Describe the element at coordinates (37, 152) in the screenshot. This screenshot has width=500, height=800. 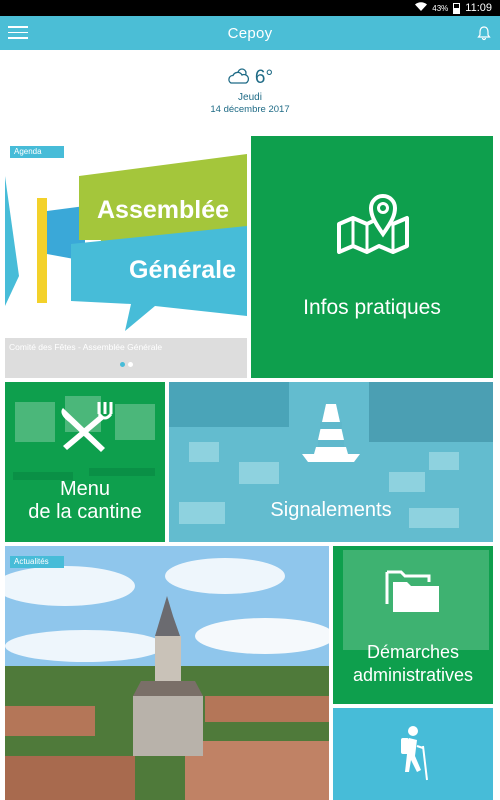
I see `agenda-tag: Agenda` at that location.